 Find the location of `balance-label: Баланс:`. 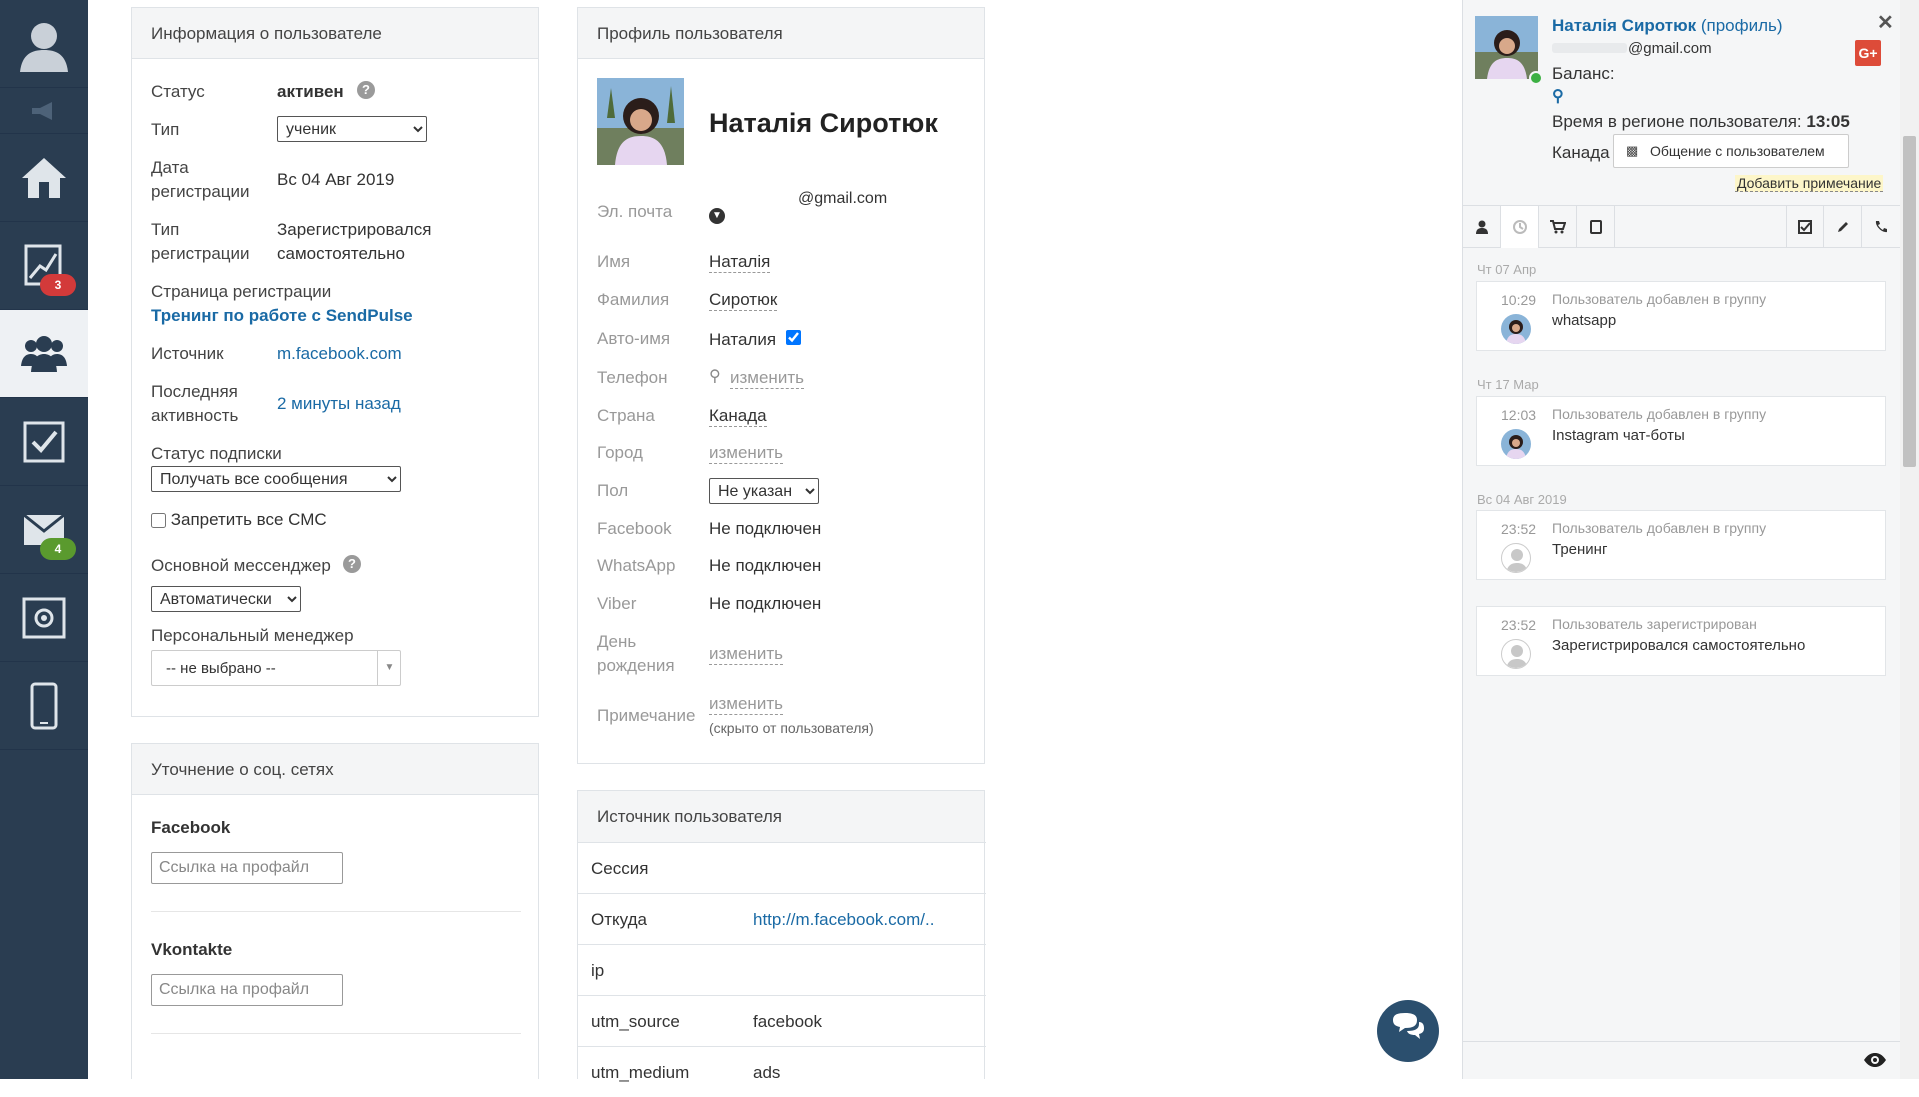

balance-label: Баланс: is located at coordinates (1583, 73).